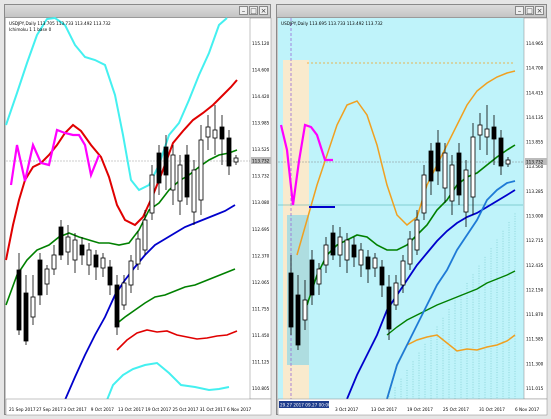 The image size is (551, 419). Describe the element at coordinates (535, 265) in the screenshot. I see `right-y-tick-label: 112.435` at that location.